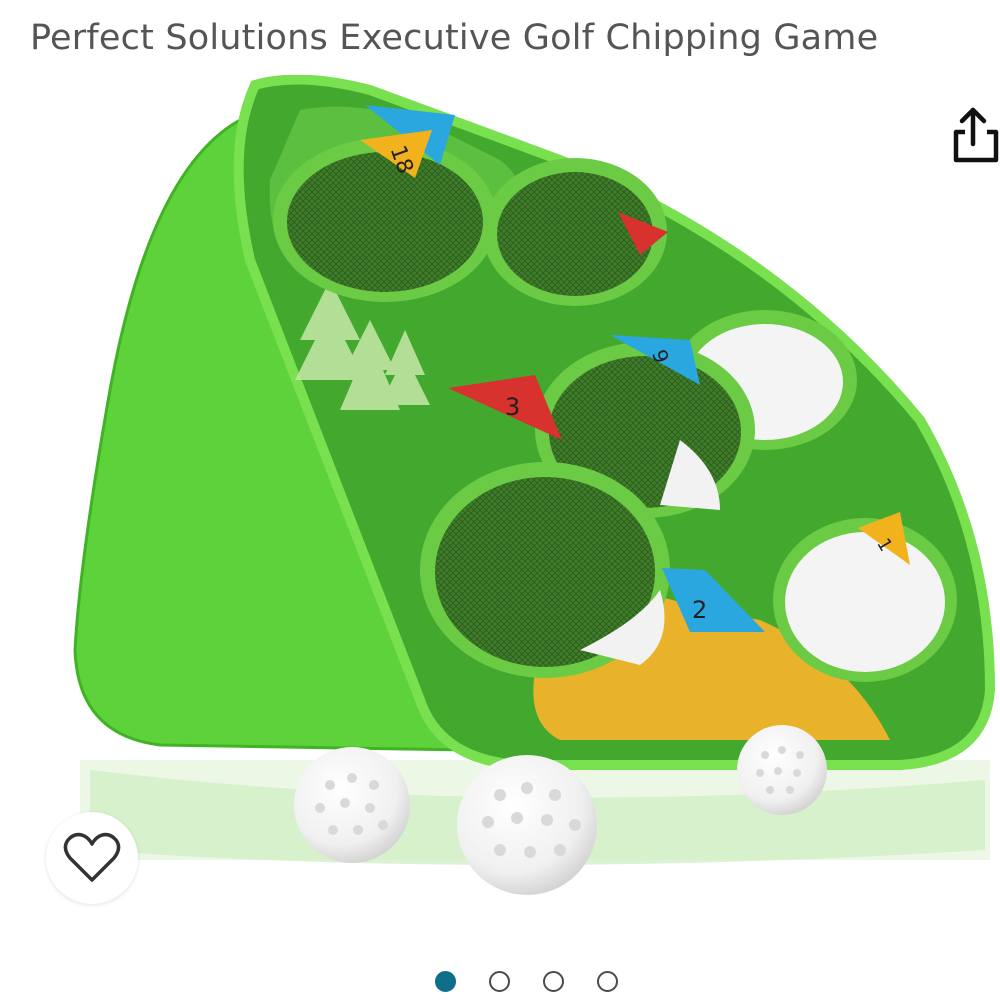  I want to click on flag-2-label: 2, so click(699, 610).